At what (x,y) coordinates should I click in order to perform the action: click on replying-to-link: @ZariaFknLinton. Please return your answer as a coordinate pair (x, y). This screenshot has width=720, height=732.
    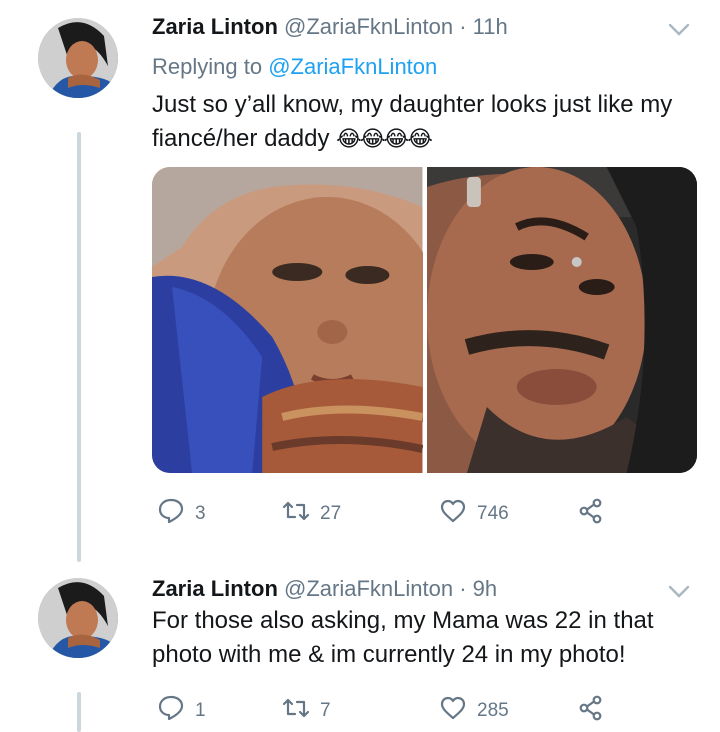
    Looking at the image, I should click on (352, 66).